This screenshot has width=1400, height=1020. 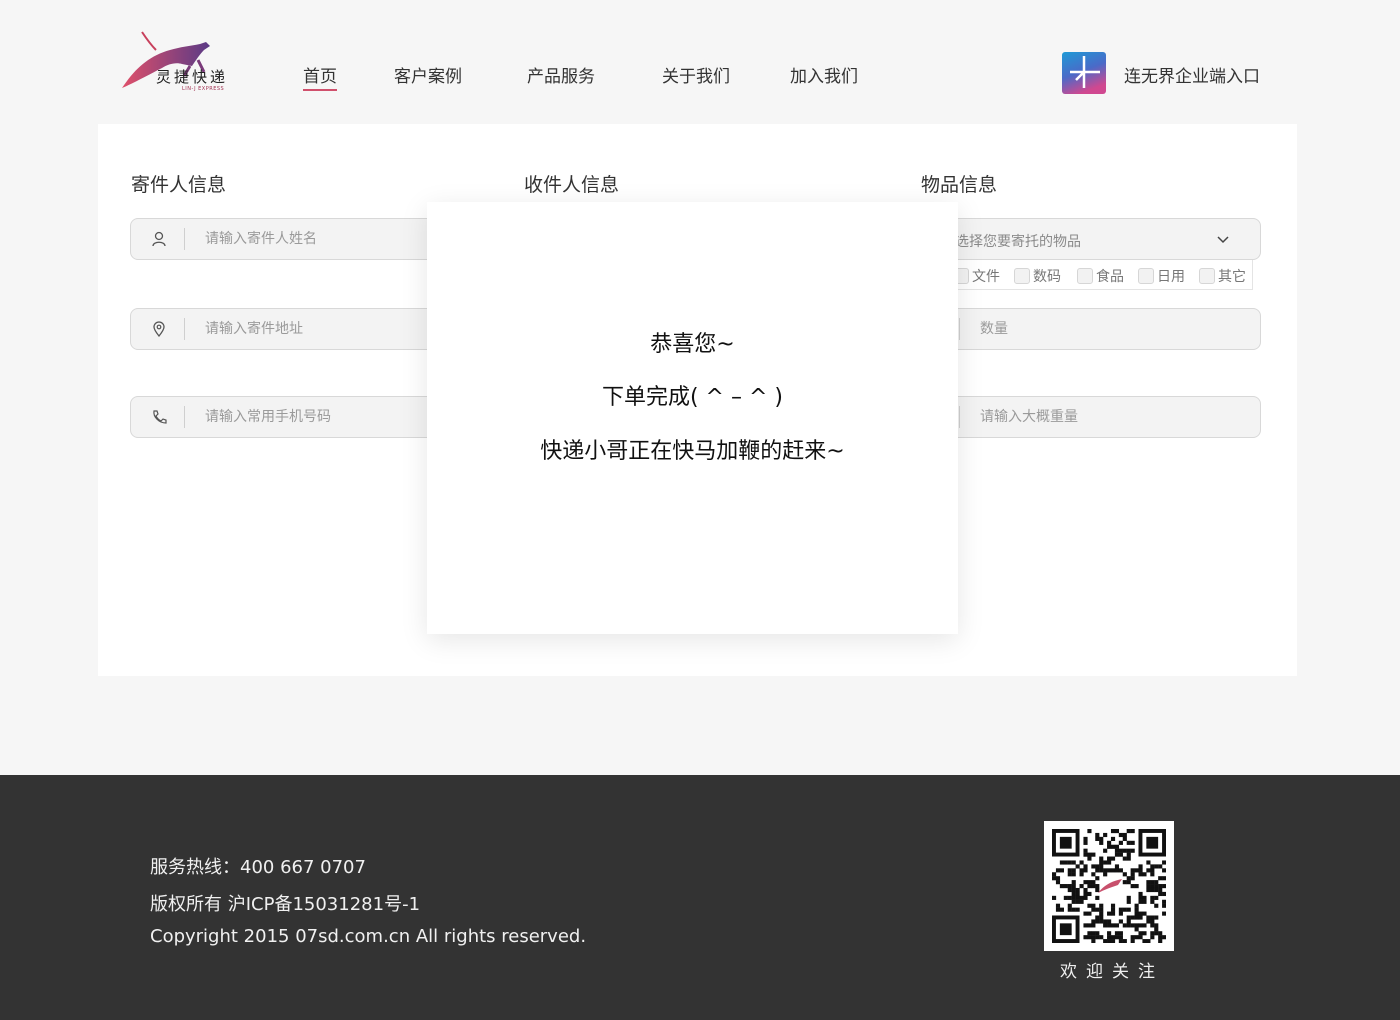 I want to click on weight-field, so click(x=1095, y=417).